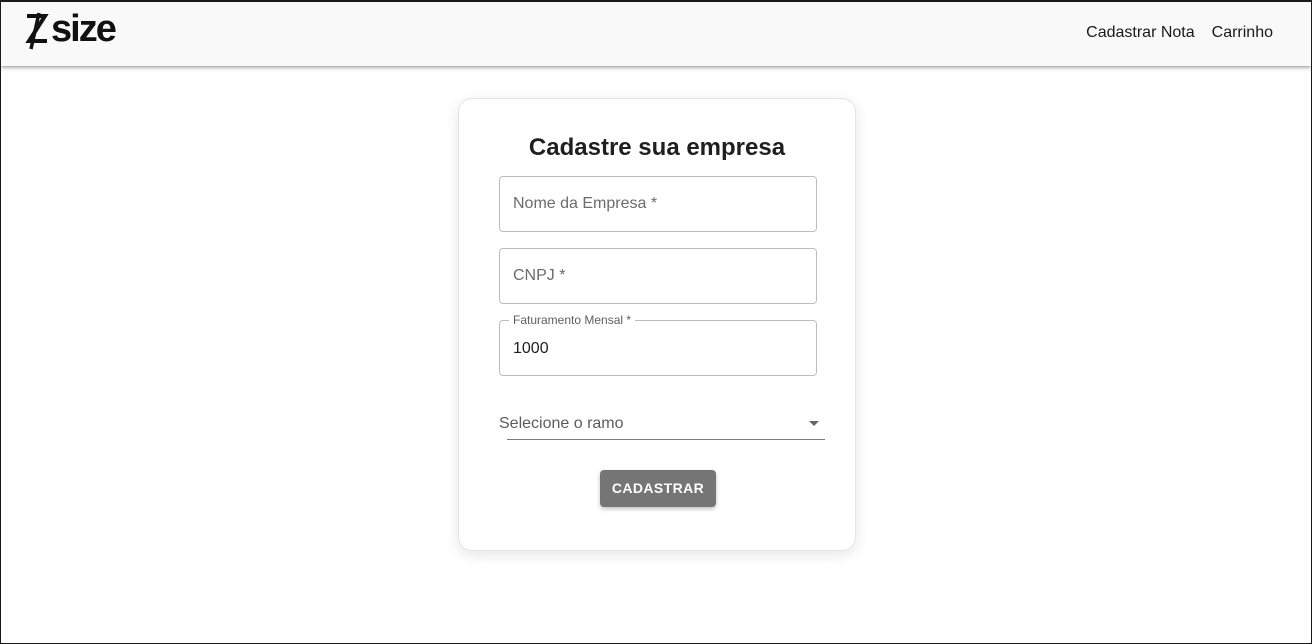 The image size is (1312, 644). What do you see at coordinates (657, 147) in the screenshot?
I see `form-title: Cadastre sua empresa` at bounding box center [657, 147].